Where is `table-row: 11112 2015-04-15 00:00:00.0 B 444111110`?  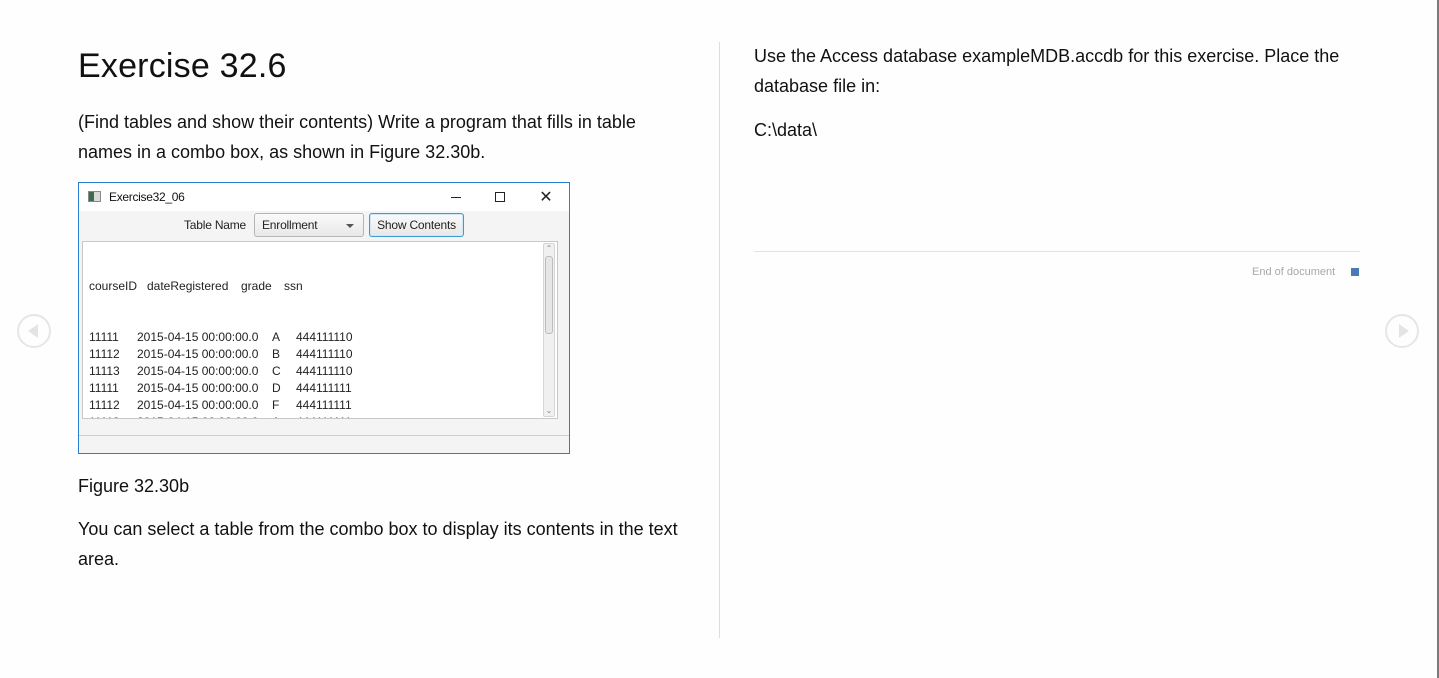 table-row: 11112 2015-04-15 00:00:00.0 B 444111110 is located at coordinates (227, 354).